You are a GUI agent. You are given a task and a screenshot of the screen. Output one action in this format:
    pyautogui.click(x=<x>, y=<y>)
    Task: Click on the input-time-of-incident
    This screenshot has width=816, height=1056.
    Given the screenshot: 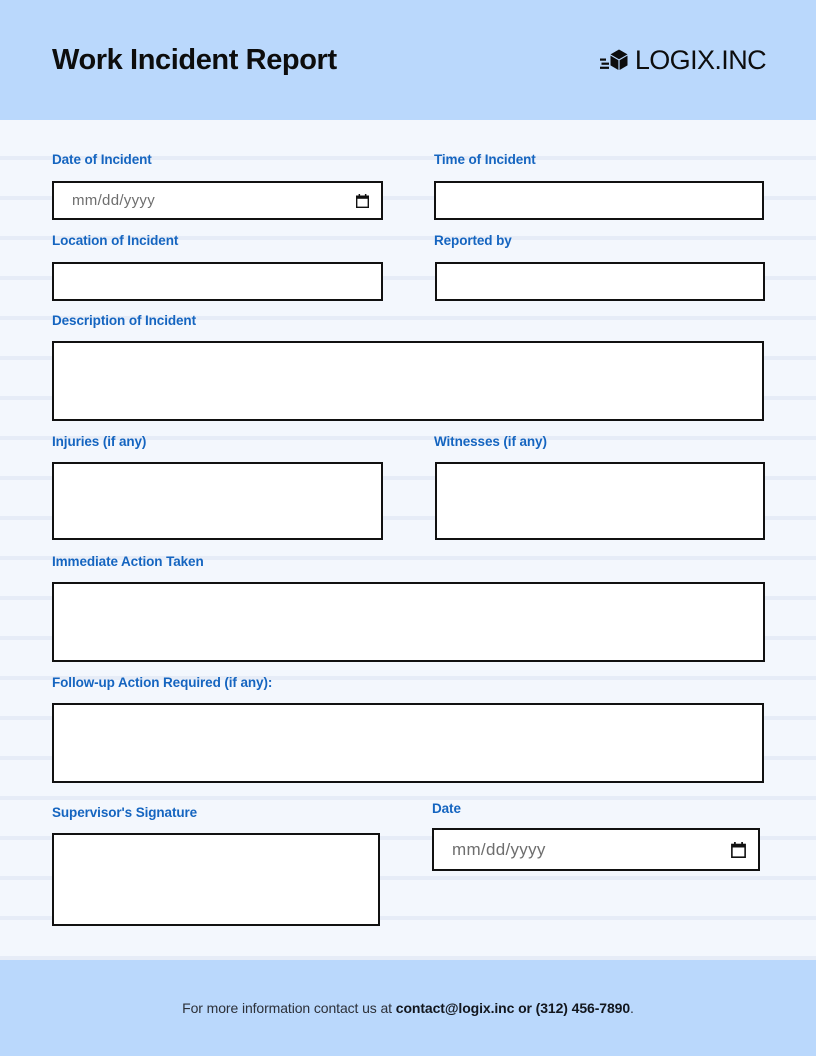 What is the action you would take?
    pyautogui.click(x=599, y=200)
    